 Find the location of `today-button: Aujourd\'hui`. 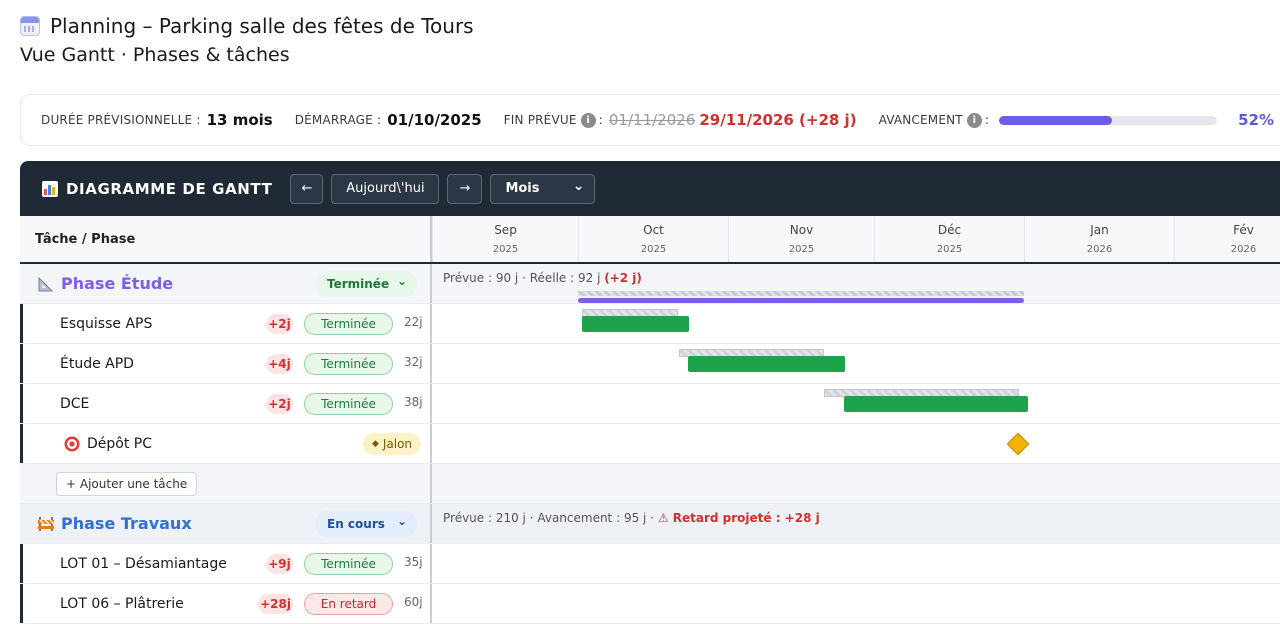

today-button: Aujourd\'hui is located at coordinates (385, 188).